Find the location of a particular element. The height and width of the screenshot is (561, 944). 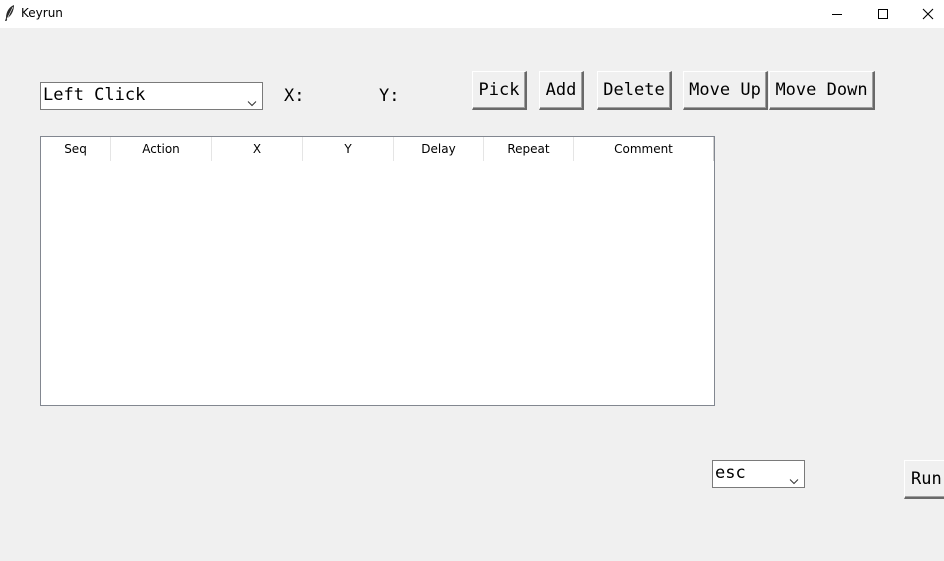

column-header-seq: Seq is located at coordinates (76, 149).